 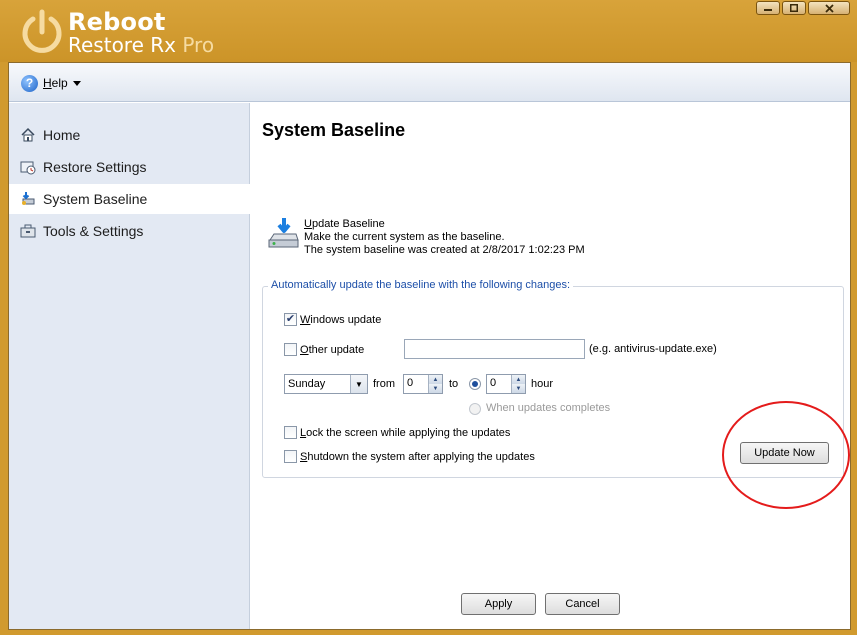 I want to click on dropdown-arrow-icon, so click(x=76, y=83).